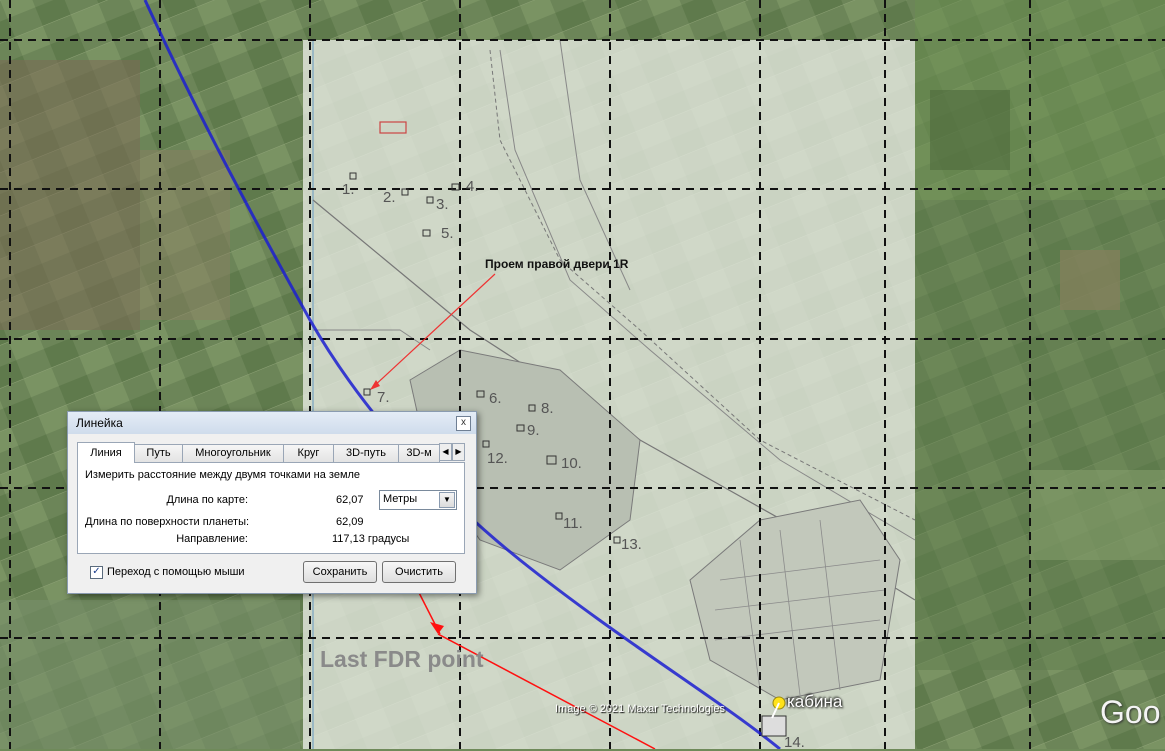 The image size is (1165, 751). I want to click on unit-select: Метры ▼, so click(418, 500).